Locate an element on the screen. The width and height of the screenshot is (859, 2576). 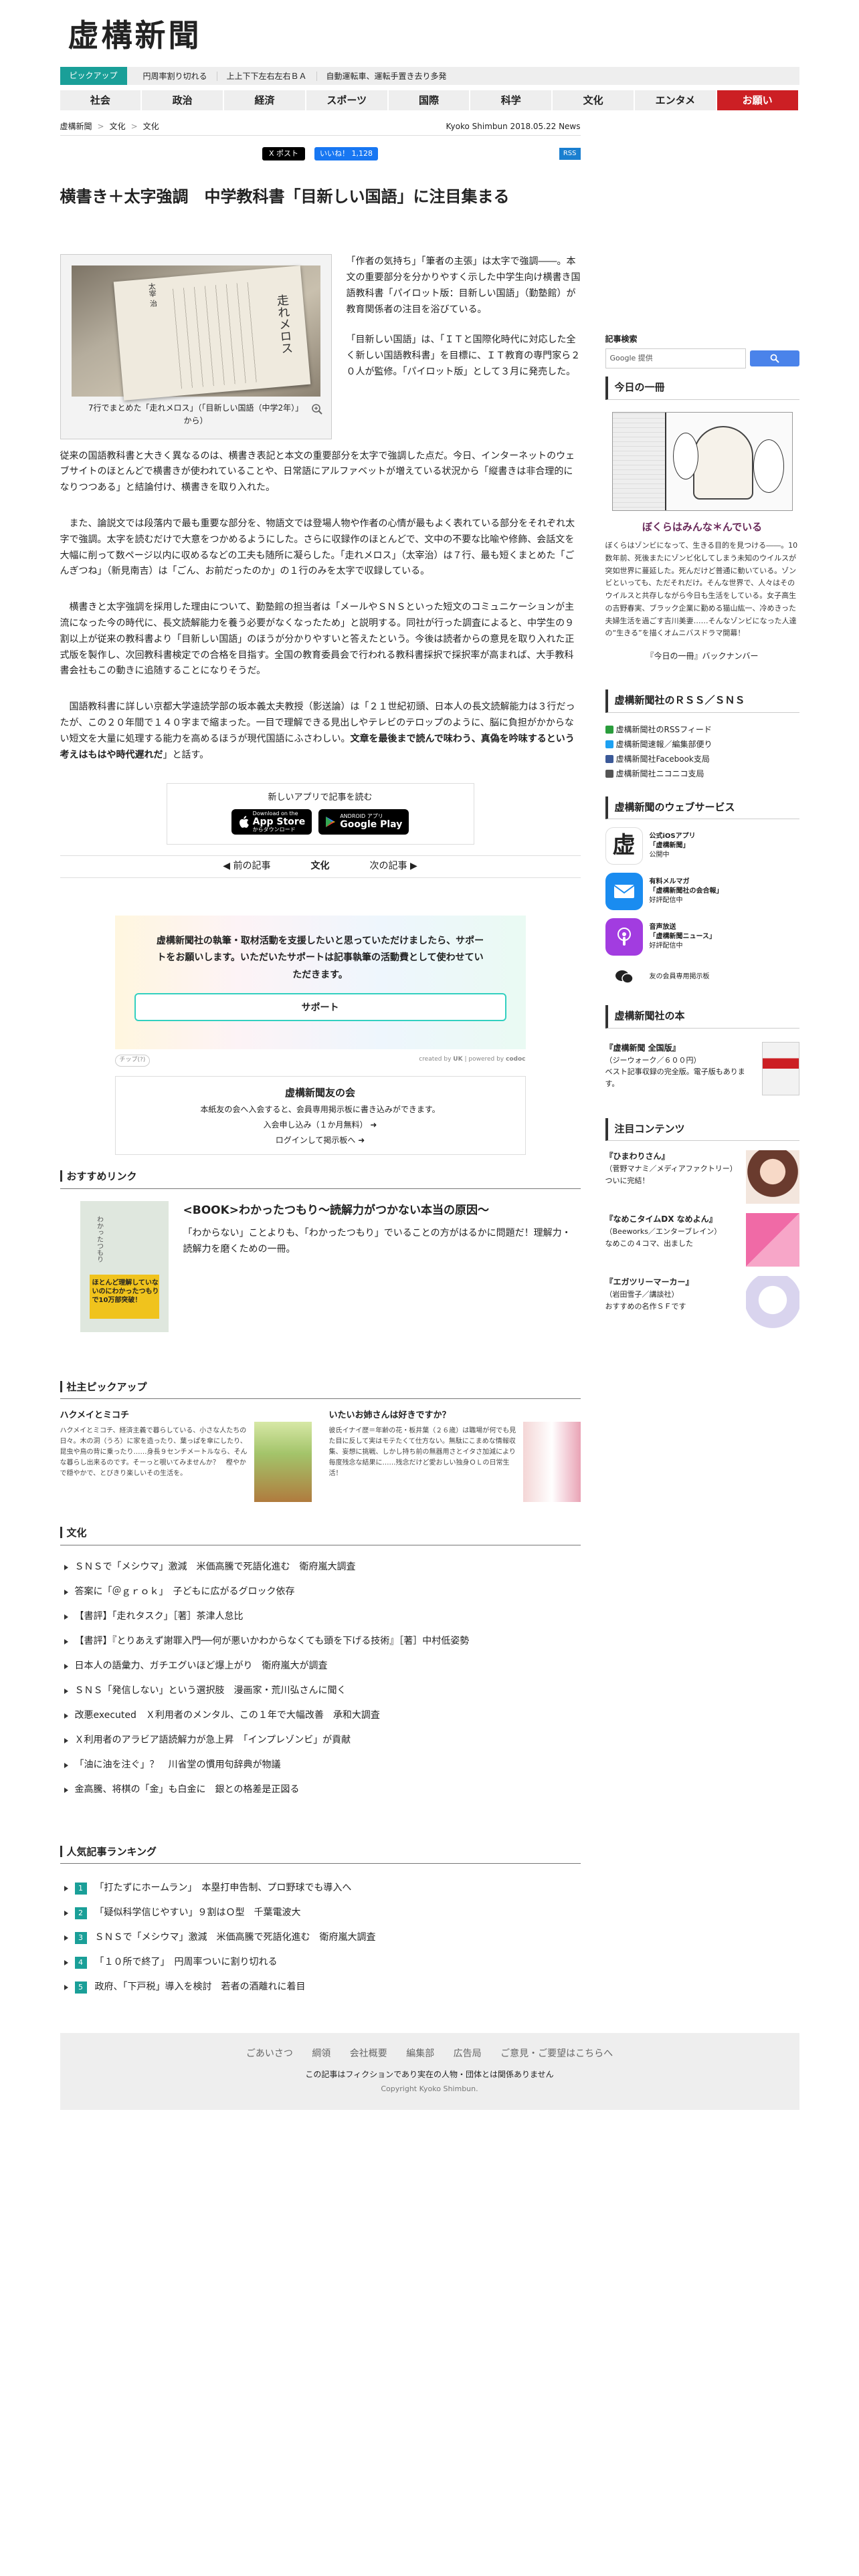
google-play-button: ANDROID アプリ Google Play is located at coordinates (363, 822).